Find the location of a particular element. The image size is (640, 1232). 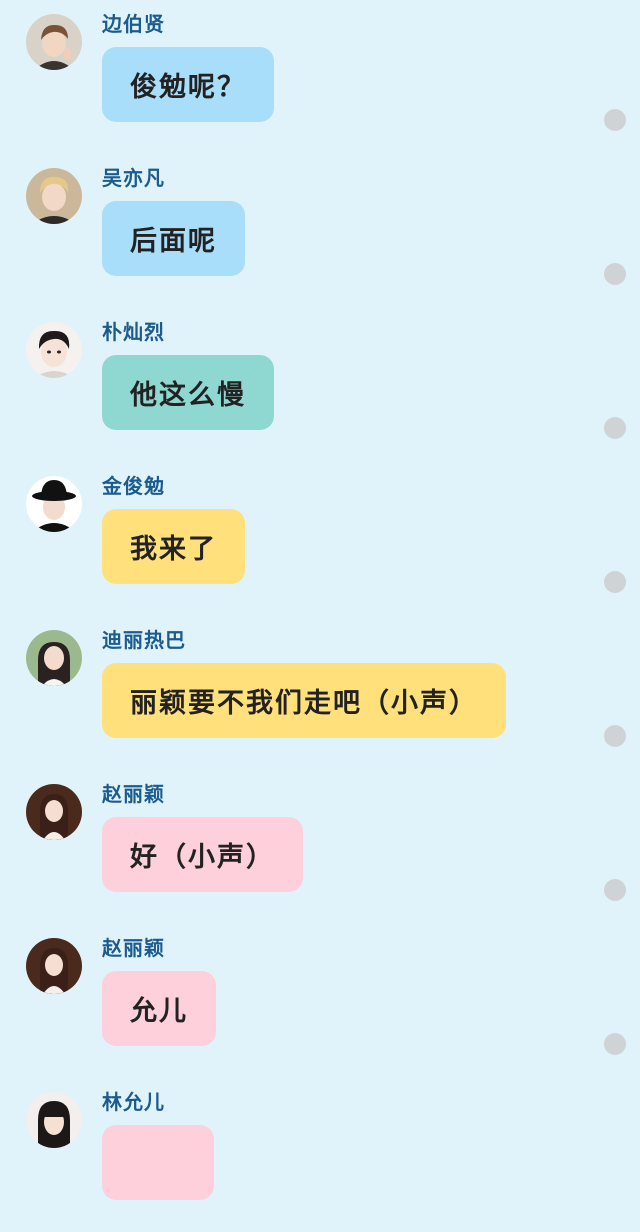

message-bubble: 后面呢 is located at coordinates (173, 238).